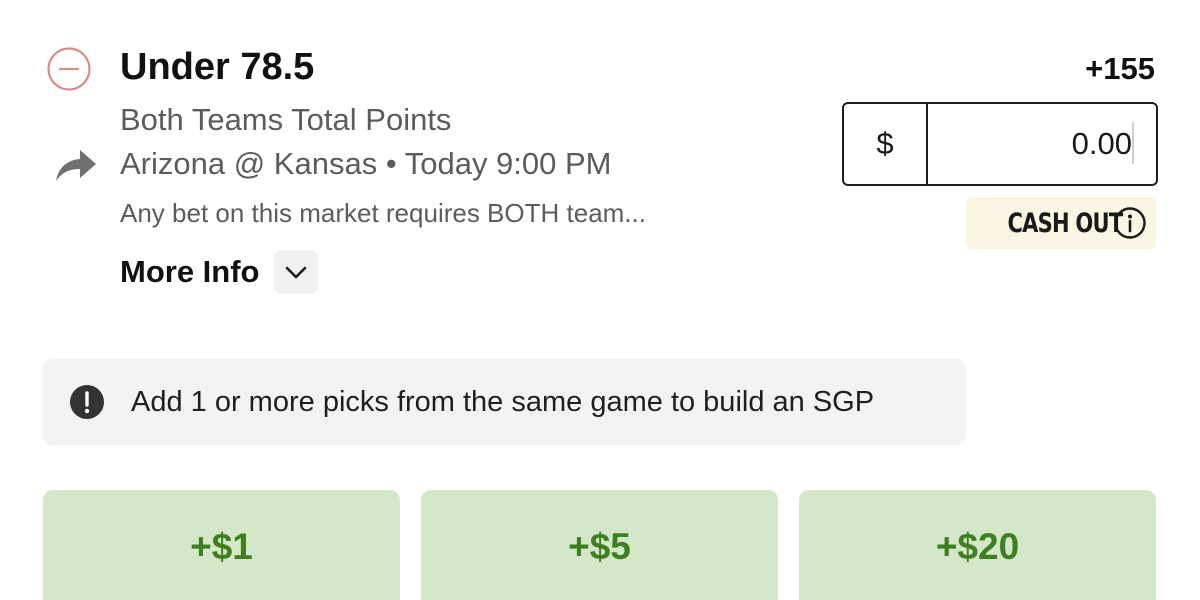 Image resolution: width=1200 pixels, height=600 pixels. I want to click on quick-add-20-button: +$20, so click(977, 545).